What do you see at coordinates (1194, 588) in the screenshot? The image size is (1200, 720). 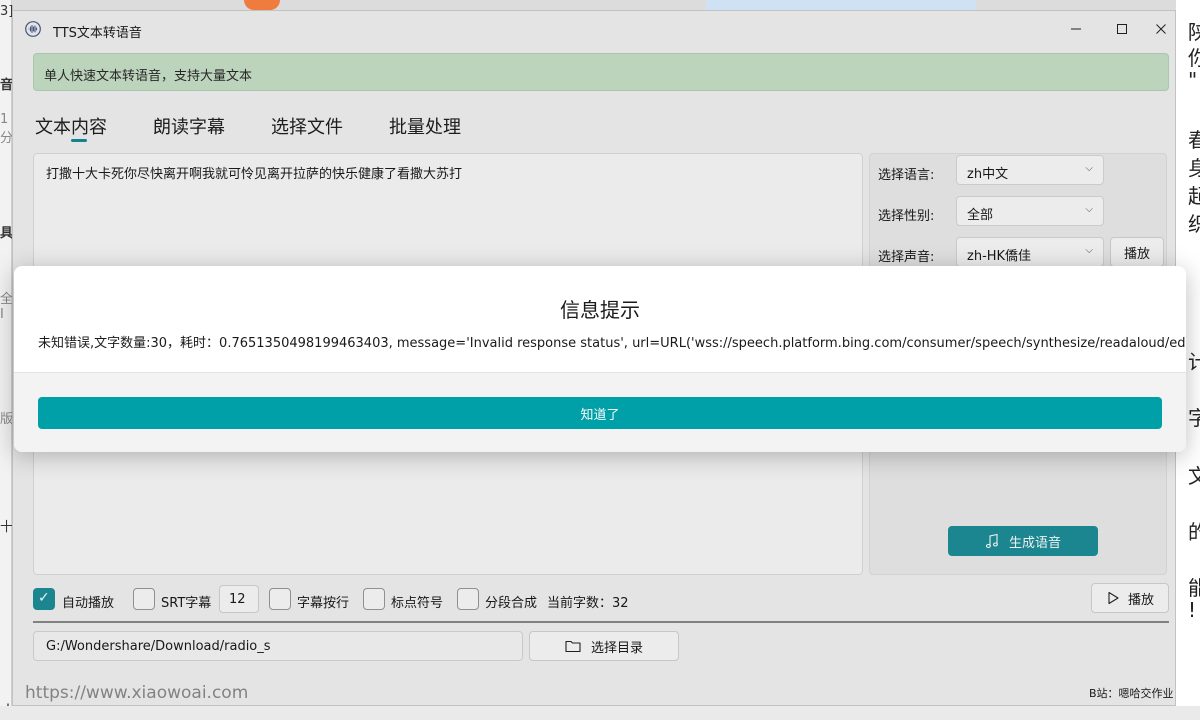 I see `bg-right-char: 能` at bounding box center [1194, 588].